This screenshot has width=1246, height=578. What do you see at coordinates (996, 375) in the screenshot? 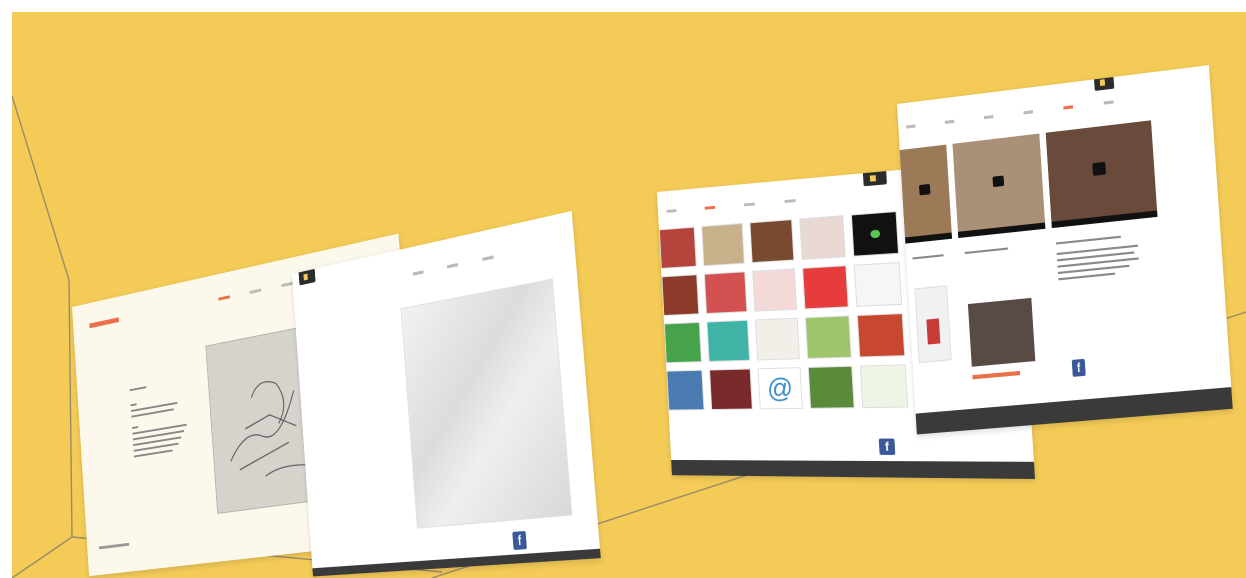
I see `group-photo-caption` at bounding box center [996, 375].